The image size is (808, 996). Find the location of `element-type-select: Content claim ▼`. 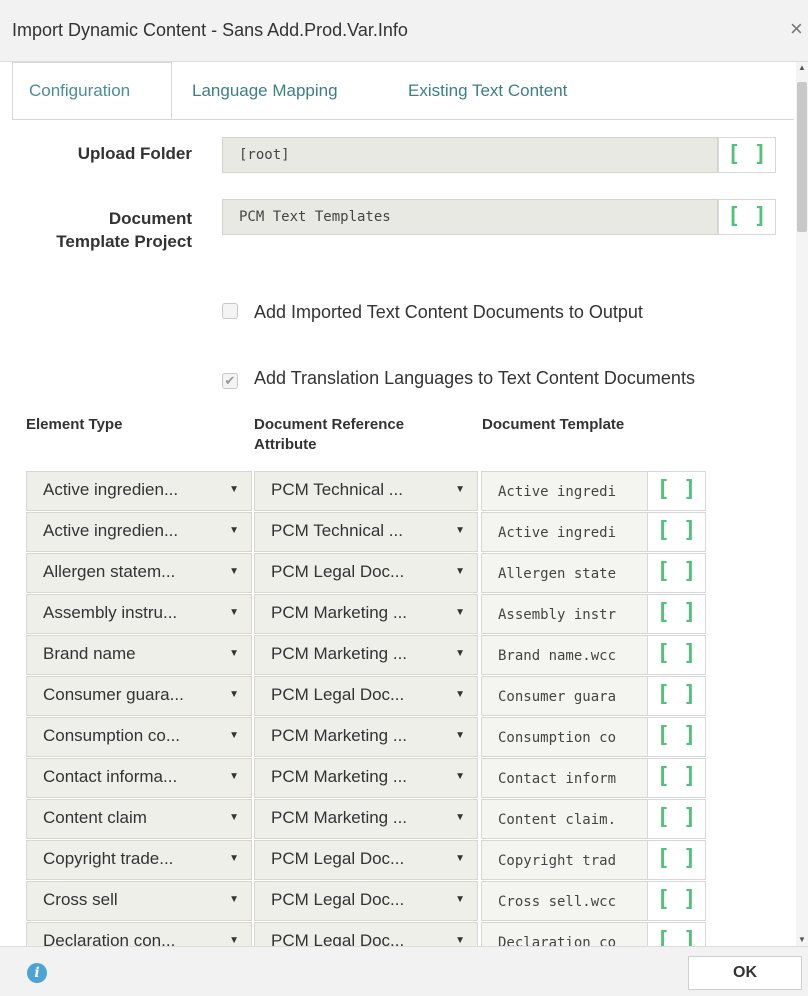

element-type-select: Content claim ▼ is located at coordinates (139, 819).